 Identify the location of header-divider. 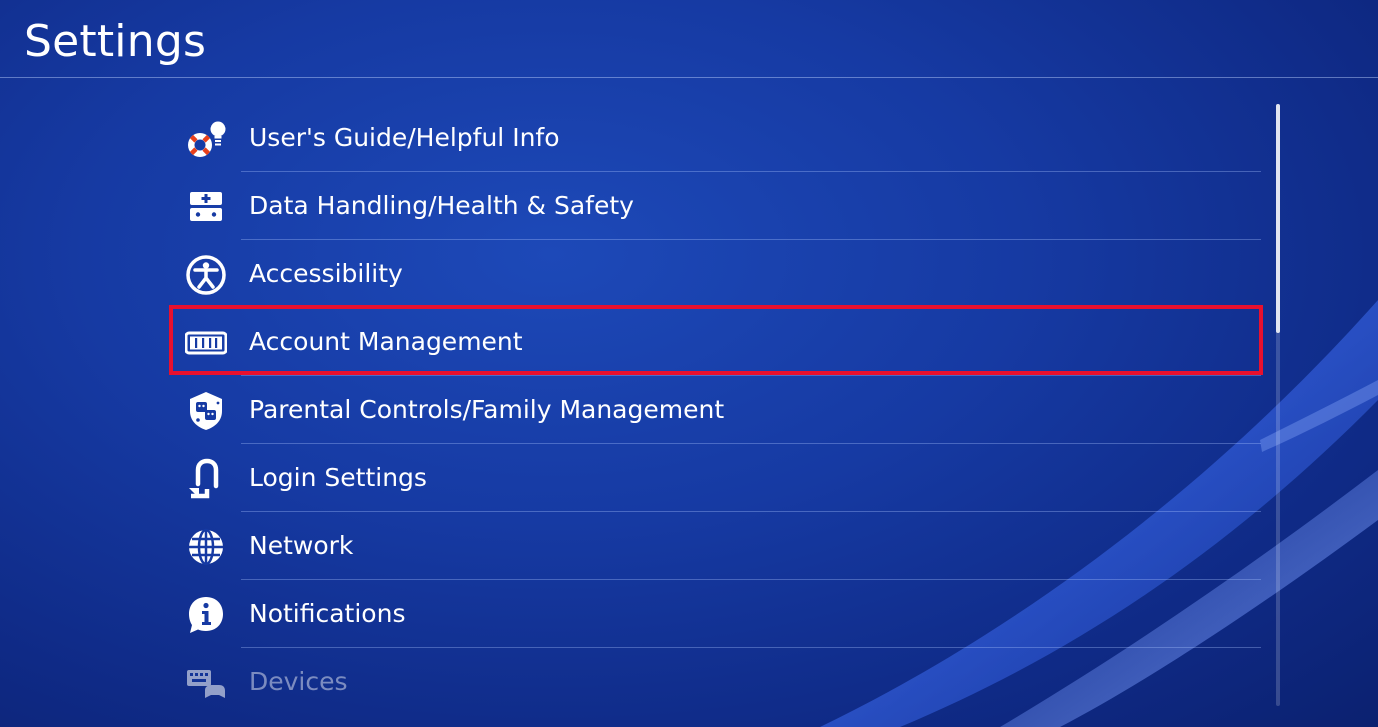
(689, 77).